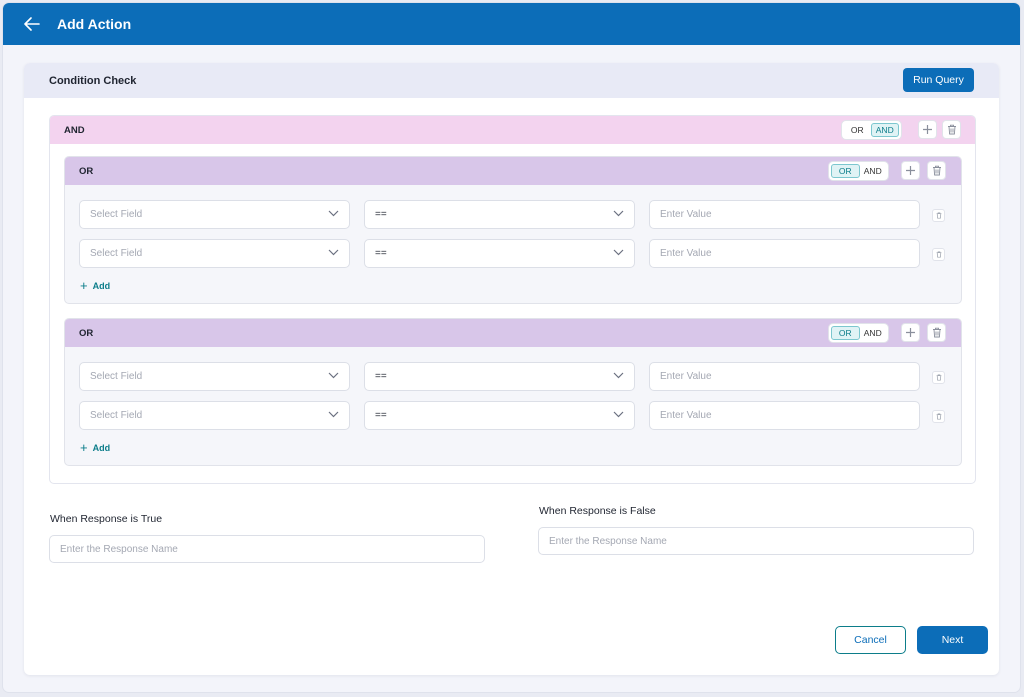  Describe the element at coordinates (756, 541) in the screenshot. I see `response-false-input` at that location.